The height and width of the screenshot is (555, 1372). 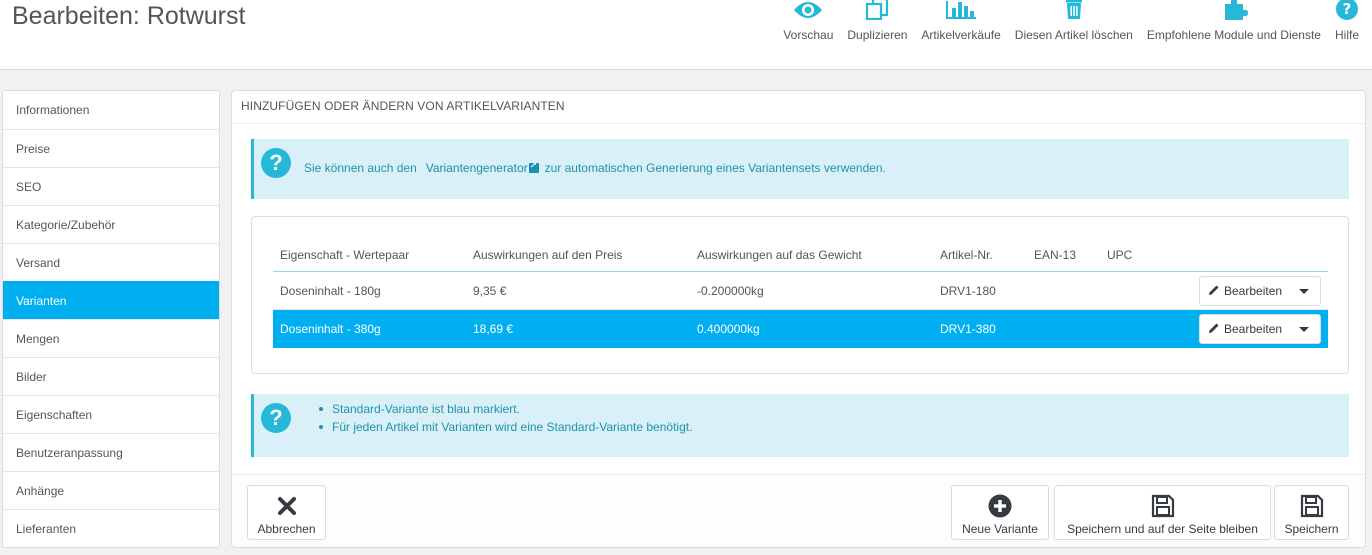 I want to click on trash-icon, so click(x=1074, y=10).